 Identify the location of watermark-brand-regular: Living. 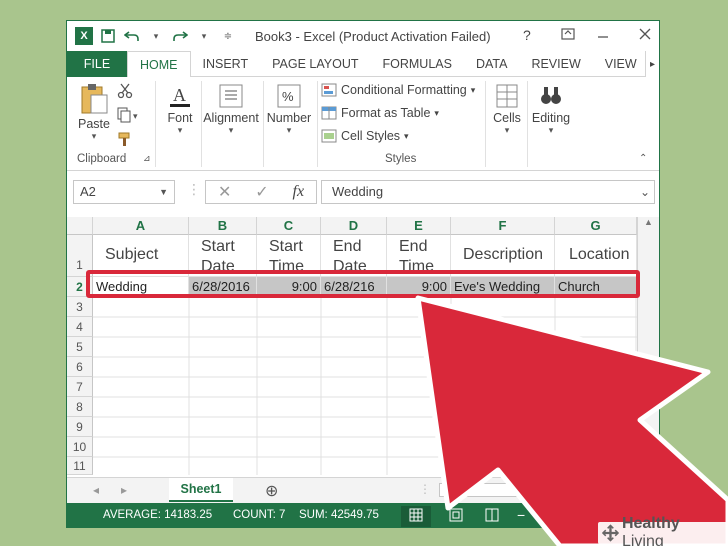
(642, 539).